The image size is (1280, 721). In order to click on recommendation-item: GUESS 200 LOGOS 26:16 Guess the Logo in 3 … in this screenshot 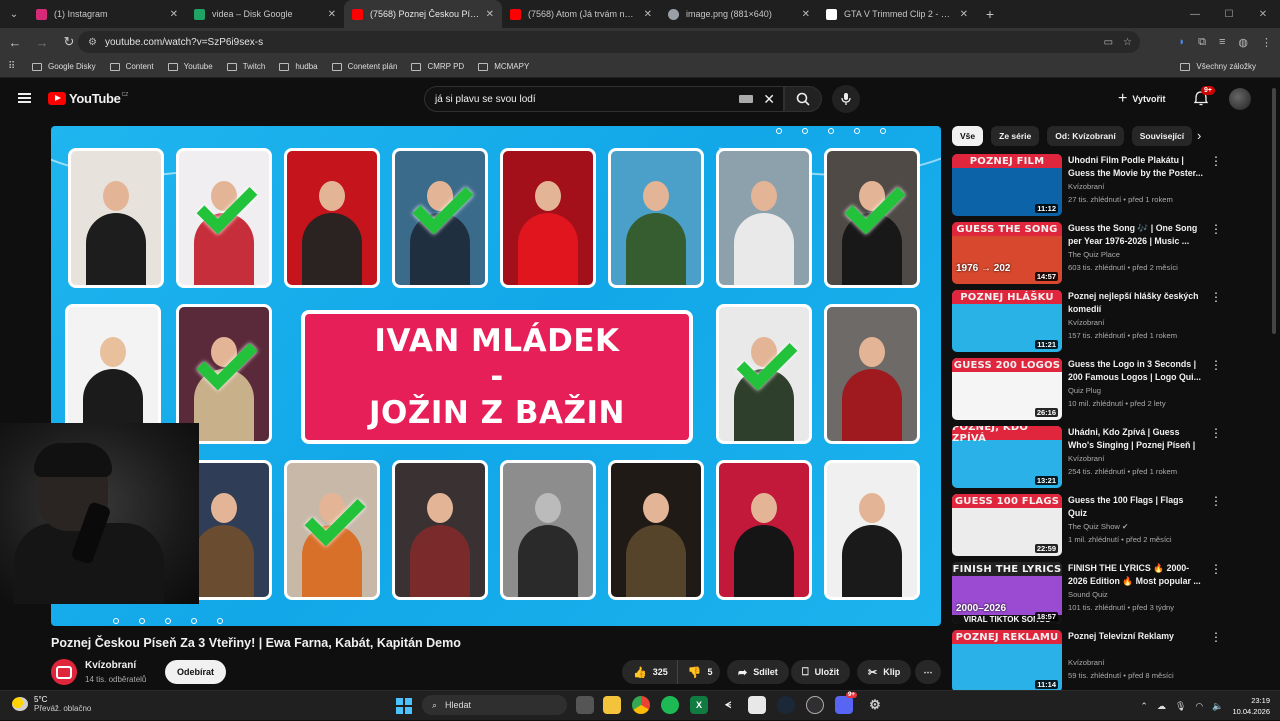, I will do `click(1108, 390)`.